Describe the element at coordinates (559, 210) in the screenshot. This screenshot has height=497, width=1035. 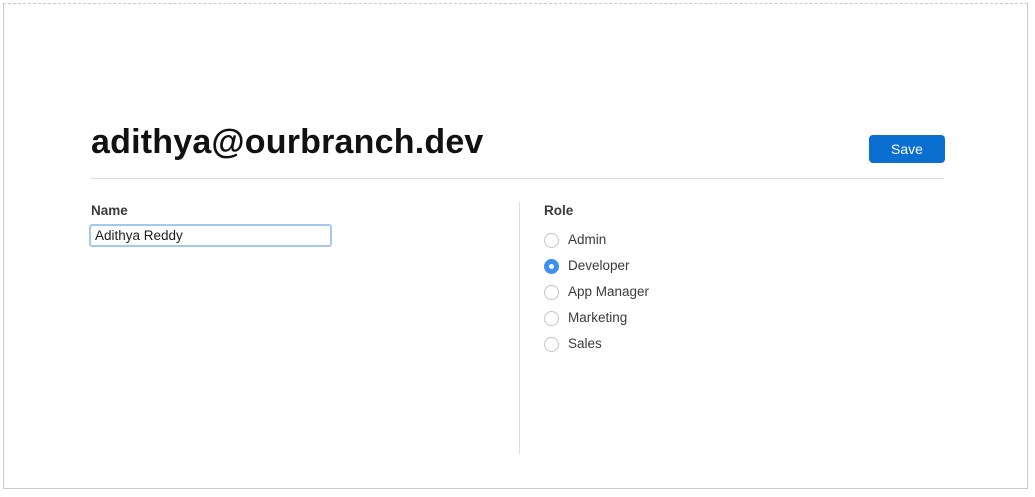
I see `role-label: Role` at that location.